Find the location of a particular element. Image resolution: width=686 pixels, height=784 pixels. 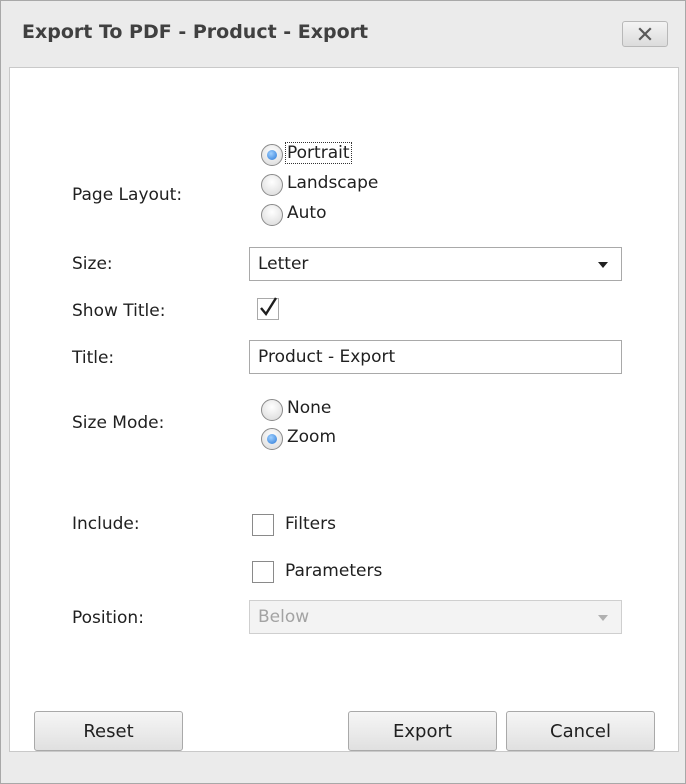

title-label: Title: is located at coordinates (93, 358).